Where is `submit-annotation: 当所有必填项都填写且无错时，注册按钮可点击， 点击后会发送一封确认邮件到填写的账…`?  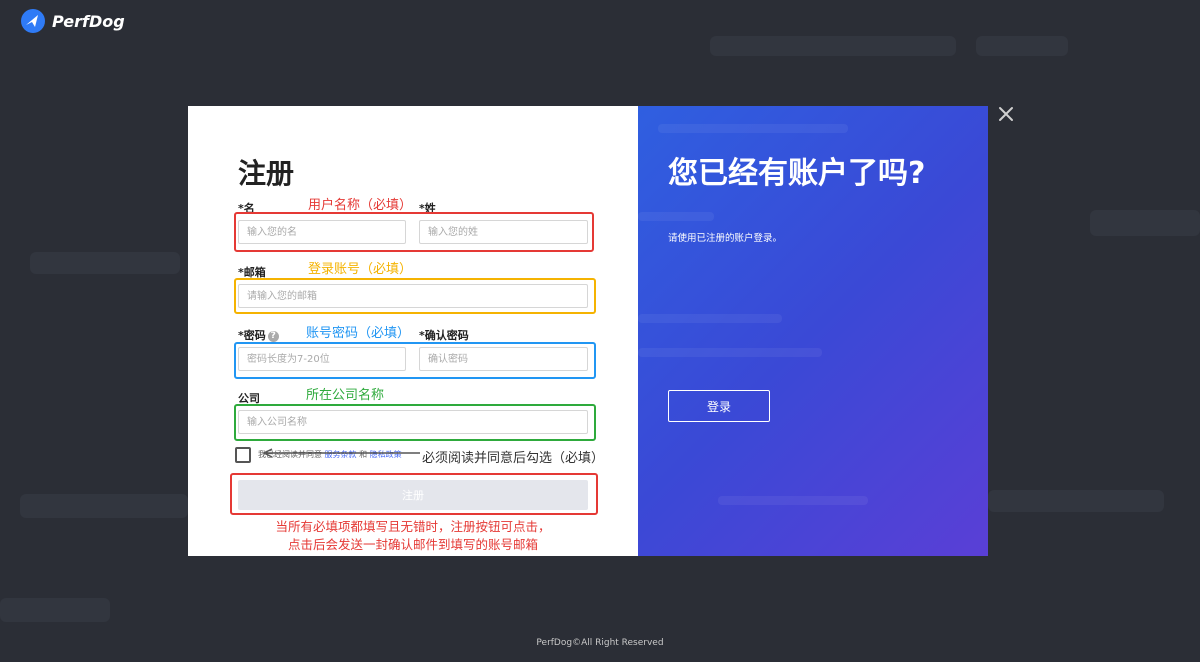
submit-annotation: 当所有必填项都填写且无错时，注册按钮可点击， 点击后会发送一封确认邮件到填写的账… is located at coordinates (413, 536).